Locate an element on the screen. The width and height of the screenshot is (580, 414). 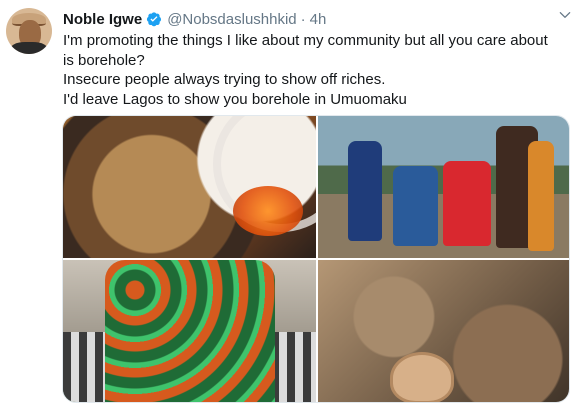
tweet-header: Noble Igwe @Nobsdaslushhkid · 4h is located at coordinates (194, 19).